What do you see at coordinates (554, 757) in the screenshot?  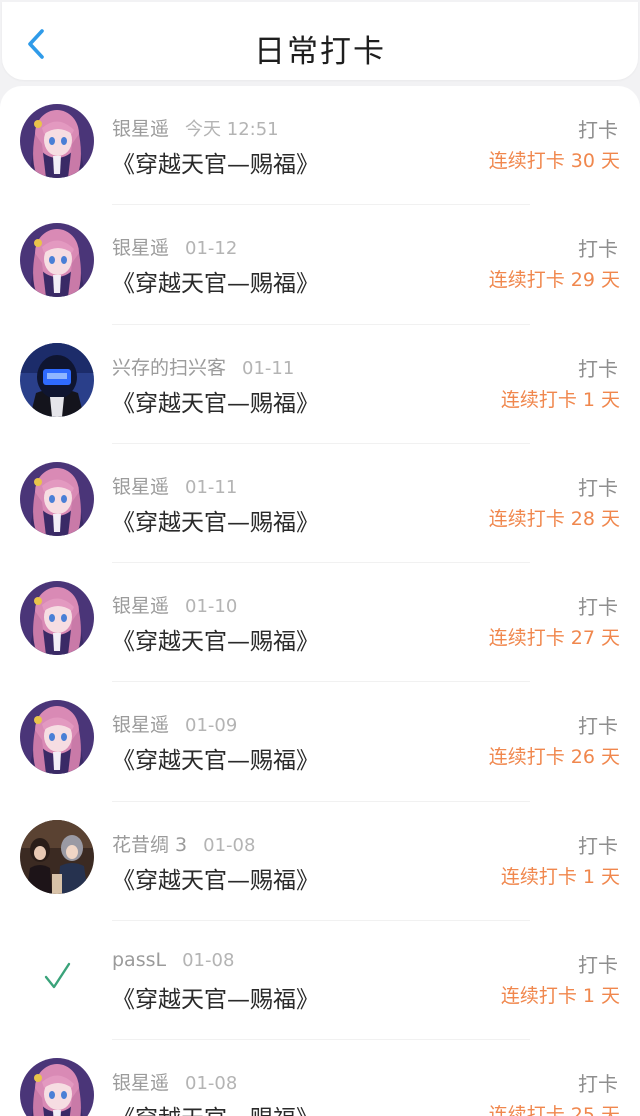 I see `streak-count: 连续打卡 26 天` at bounding box center [554, 757].